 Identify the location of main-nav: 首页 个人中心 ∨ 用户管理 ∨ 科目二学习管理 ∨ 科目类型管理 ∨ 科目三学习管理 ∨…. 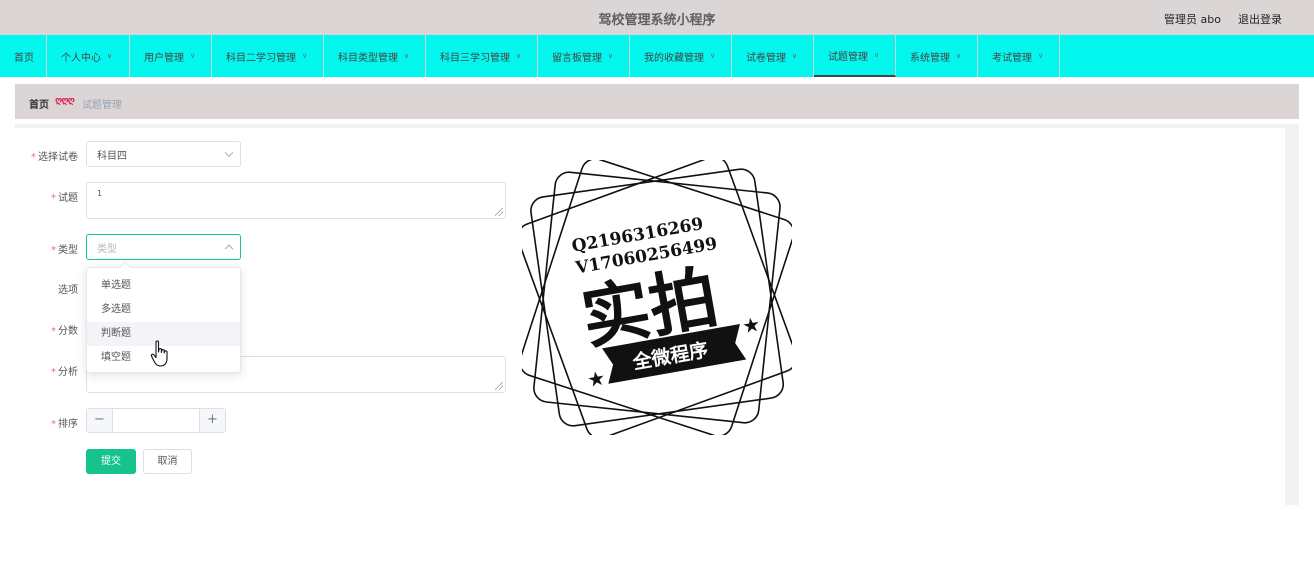
(657, 56).